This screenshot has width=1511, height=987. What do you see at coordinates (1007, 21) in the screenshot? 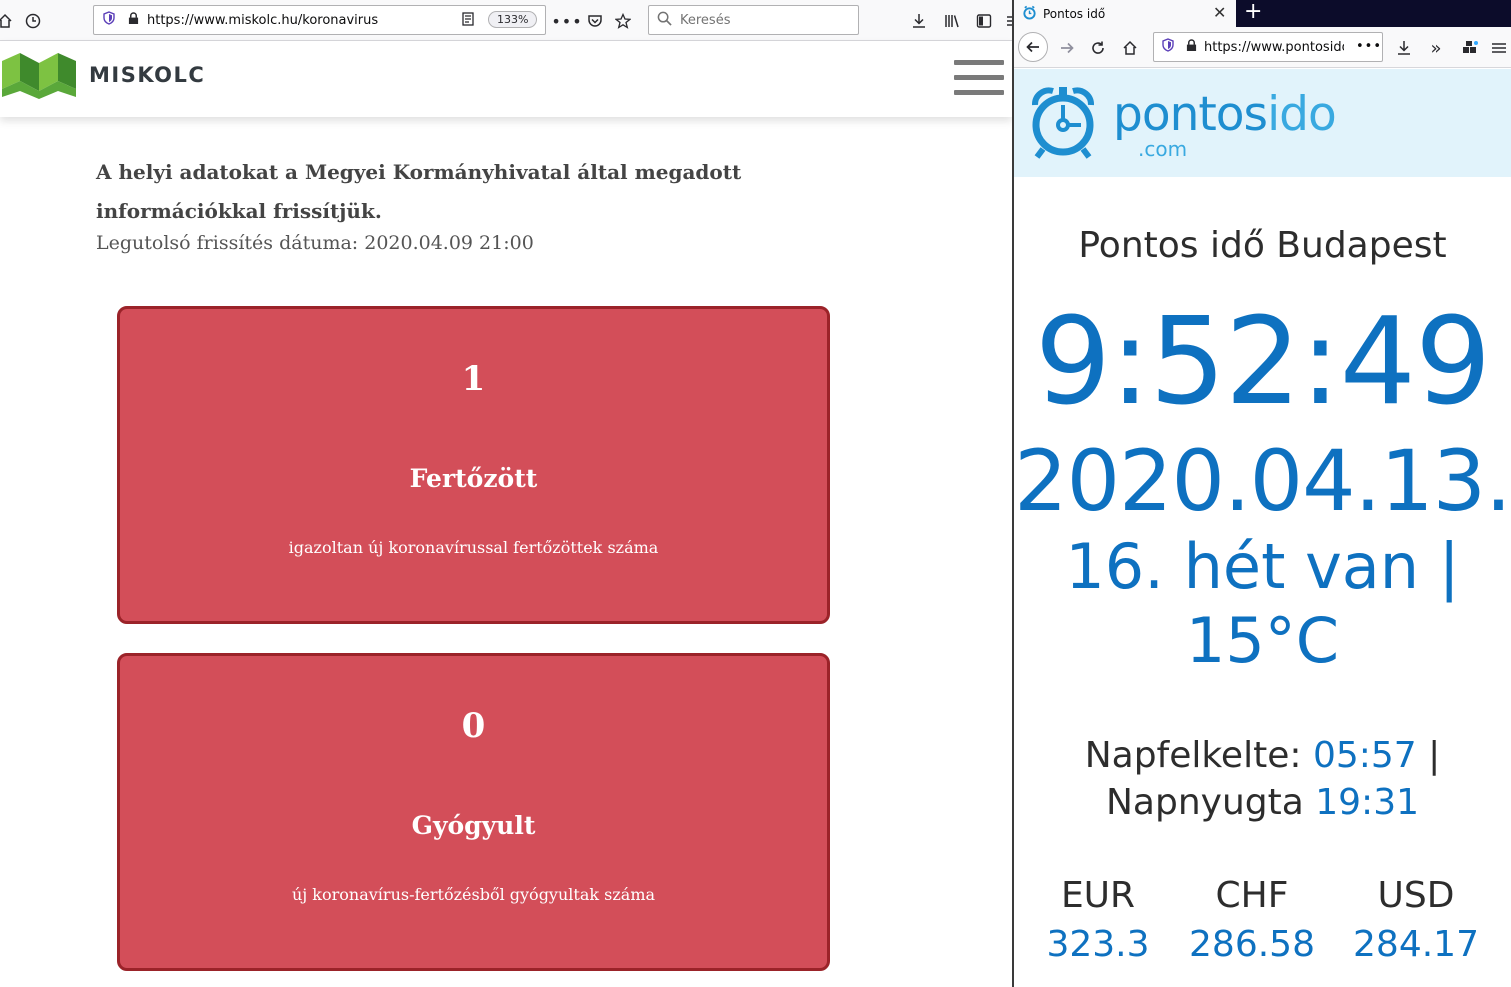
I see `menu-overflow-icon` at bounding box center [1007, 21].